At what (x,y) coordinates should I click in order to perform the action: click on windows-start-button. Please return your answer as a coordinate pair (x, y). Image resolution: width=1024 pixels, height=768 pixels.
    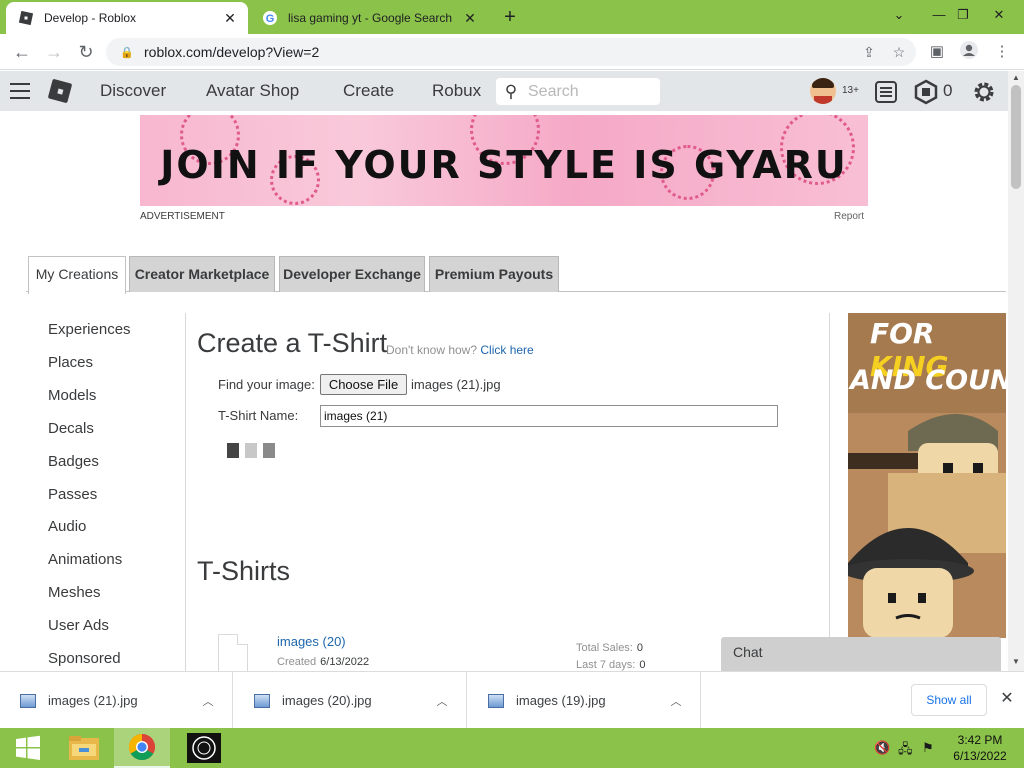
    Looking at the image, I should click on (28, 748).